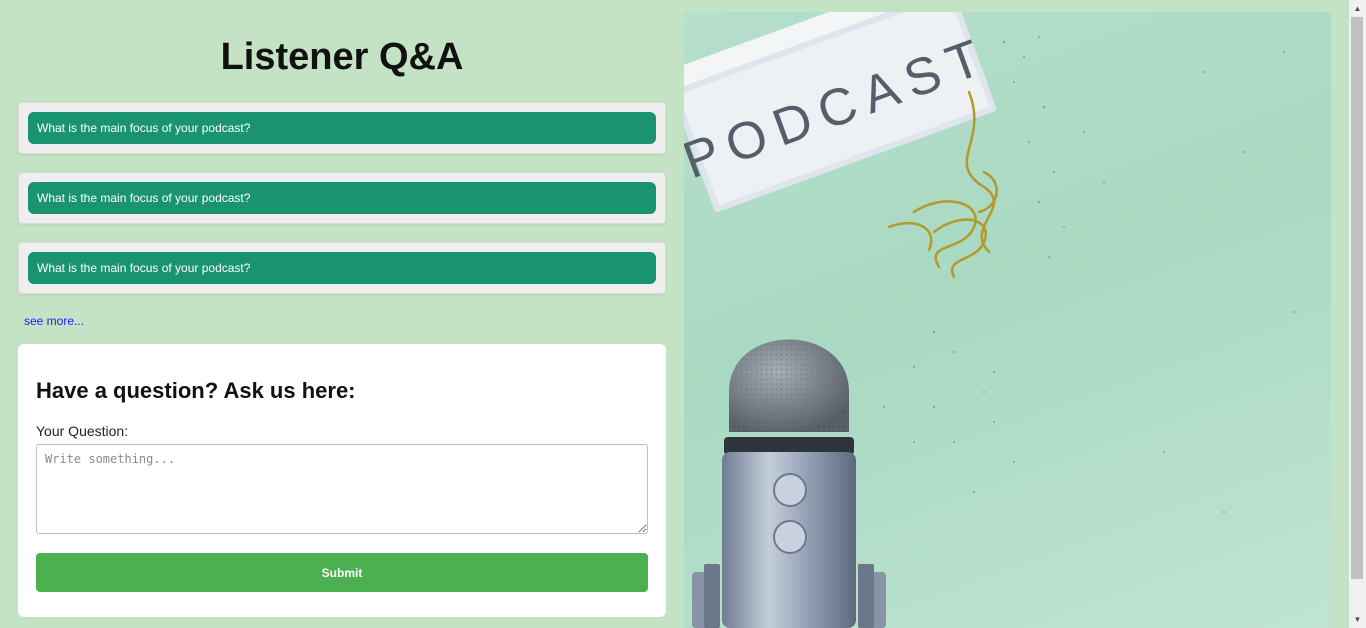 This screenshot has width=1366, height=628. I want to click on question-label: Your Question:, so click(82, 431).